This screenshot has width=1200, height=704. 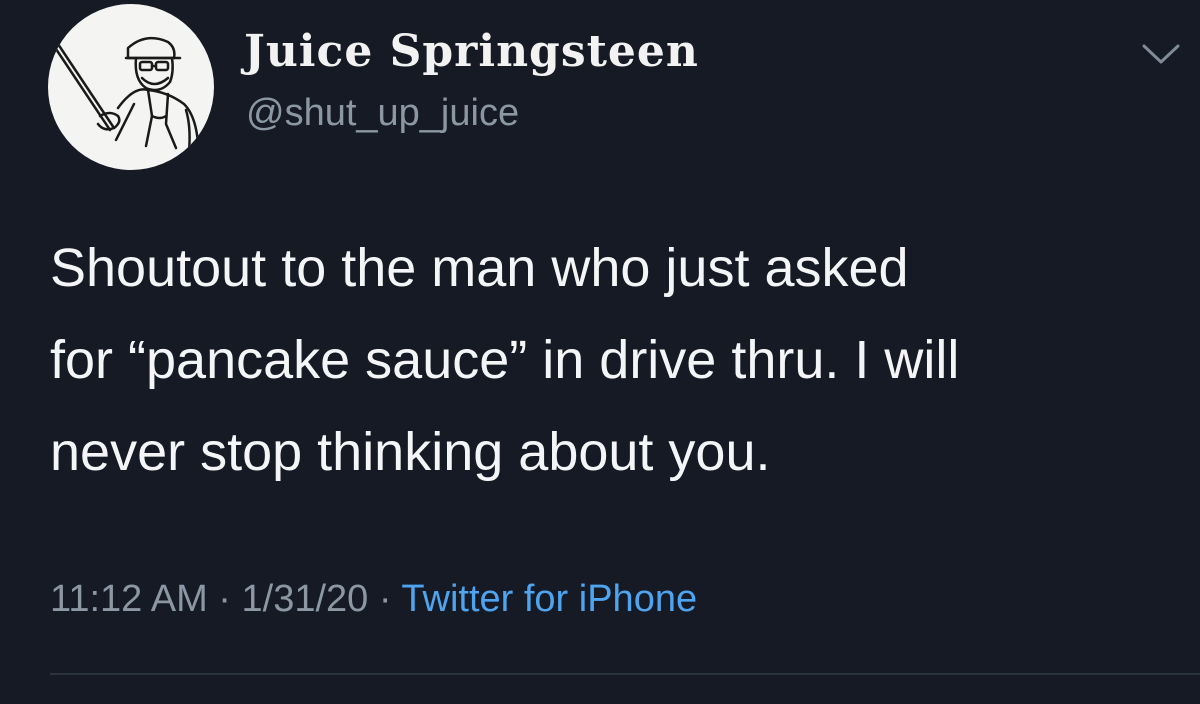 What do you see at coordinates (129, 599) in the screenshot?
I see `tweet-time: 11:12 AM` at bounding box center [129, 599].